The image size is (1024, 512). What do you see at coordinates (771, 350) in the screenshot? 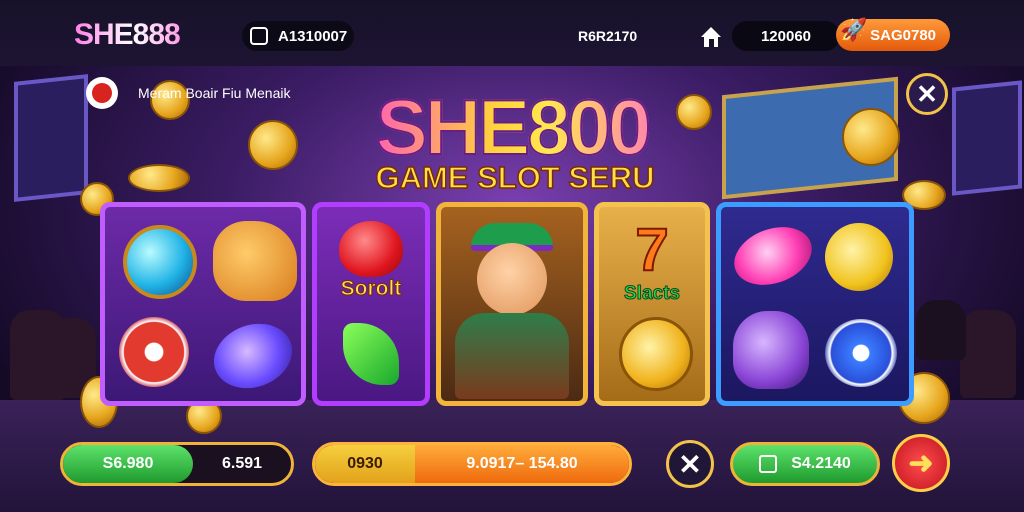
I see `monster-symbol` at bounding box center [771, 350].